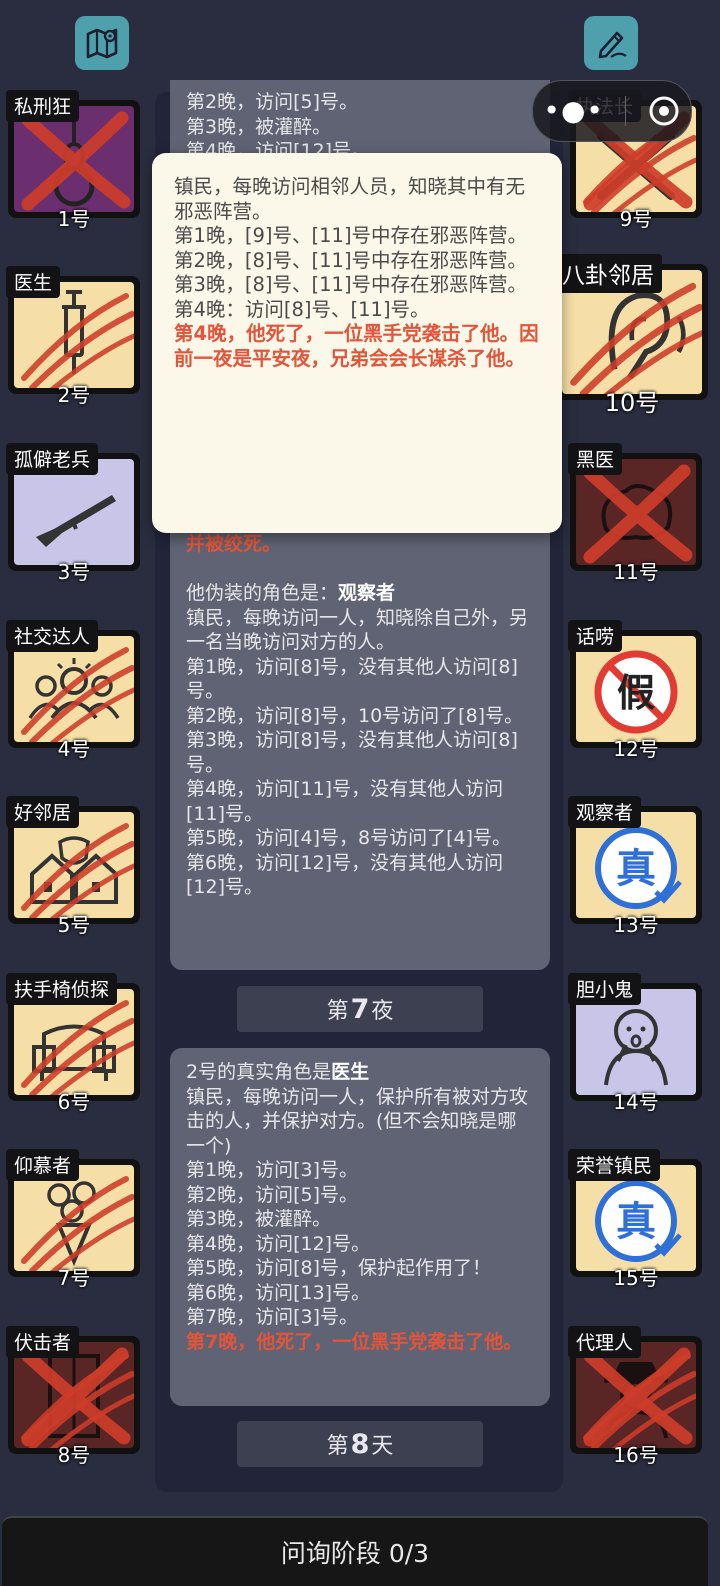 This screenshot has width=720, height=1586. Describe the element at coordinates (357, 630) in the screenshot. I see `log-line: 镇民，每晚访问一人，知晓除自己外，另一名当晚访问对方的人。` at that location.